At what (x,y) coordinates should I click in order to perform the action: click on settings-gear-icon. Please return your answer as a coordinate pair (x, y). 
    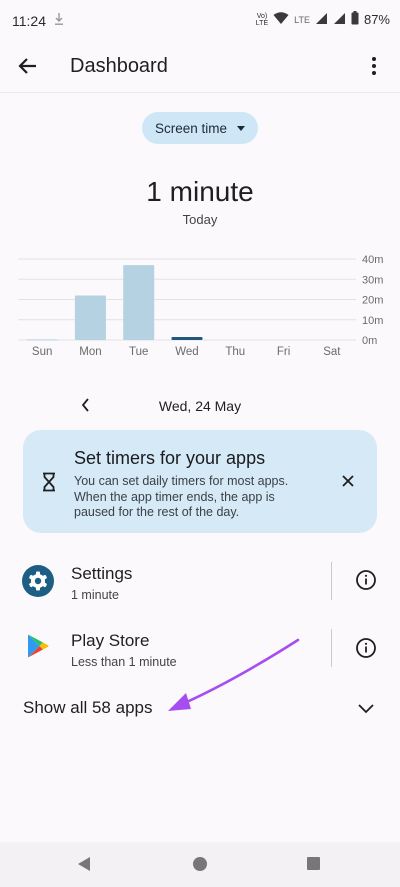
    Looking at the image, I should click on (38, 581).